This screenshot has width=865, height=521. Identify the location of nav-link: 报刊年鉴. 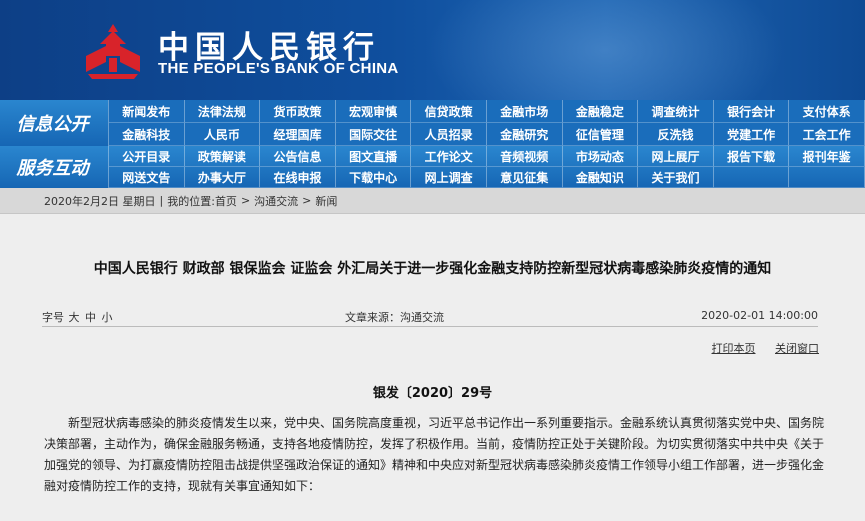
(827, 156).